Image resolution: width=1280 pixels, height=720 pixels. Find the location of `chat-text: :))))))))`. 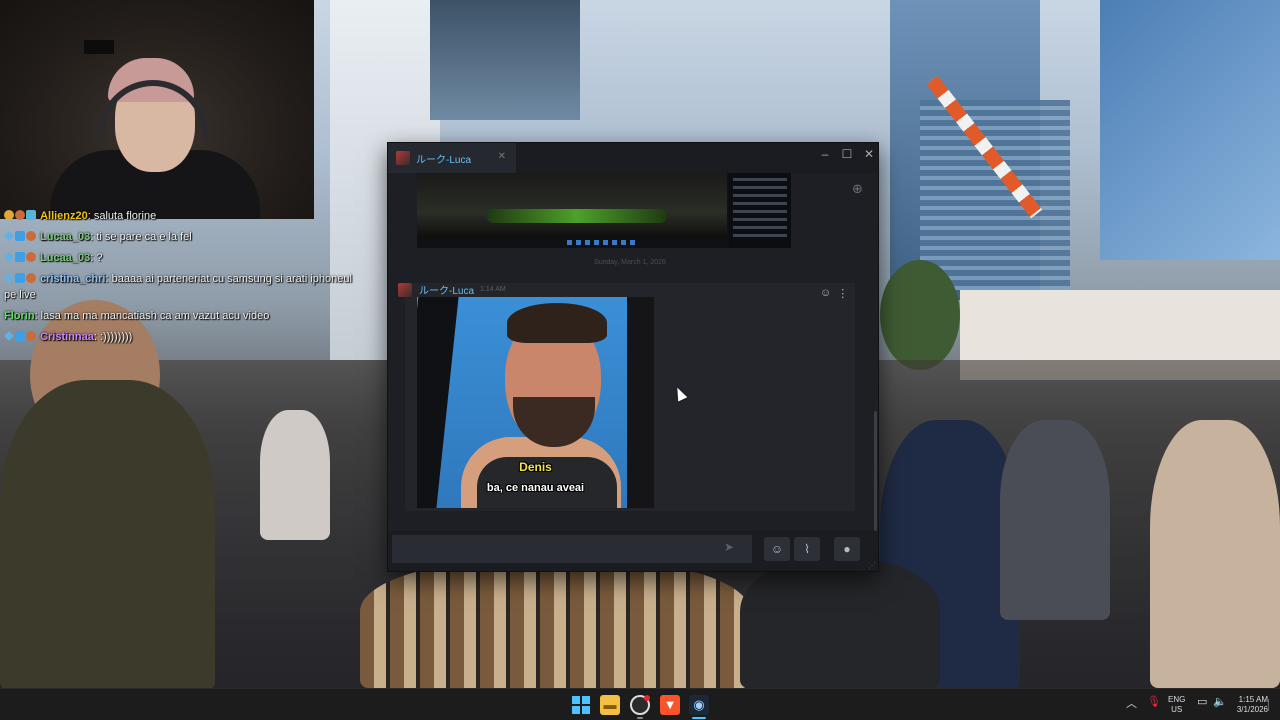

chat-text: :)))))))) is located at coordinates (114, 337).